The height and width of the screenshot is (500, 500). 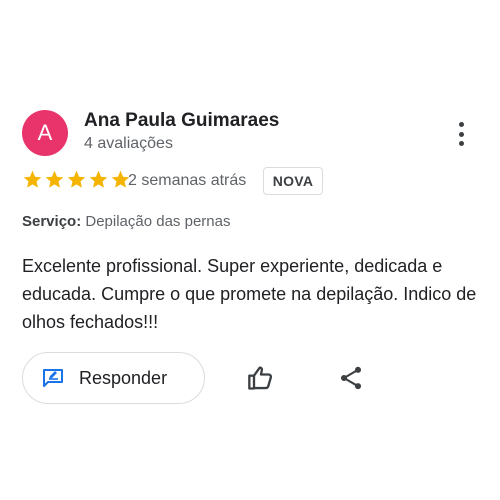 I want to click on thumb-up-icon, so click(x=261, y=378).